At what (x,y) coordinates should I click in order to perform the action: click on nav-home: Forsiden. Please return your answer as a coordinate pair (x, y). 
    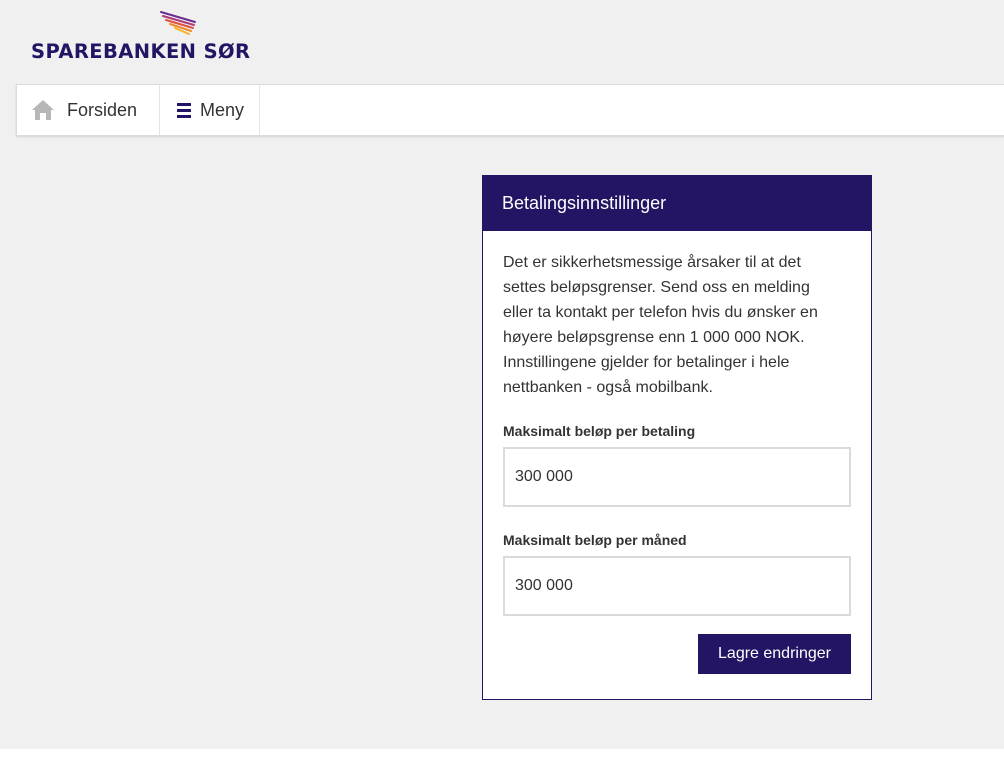
    Looking at the image, I should click on (88, 110).